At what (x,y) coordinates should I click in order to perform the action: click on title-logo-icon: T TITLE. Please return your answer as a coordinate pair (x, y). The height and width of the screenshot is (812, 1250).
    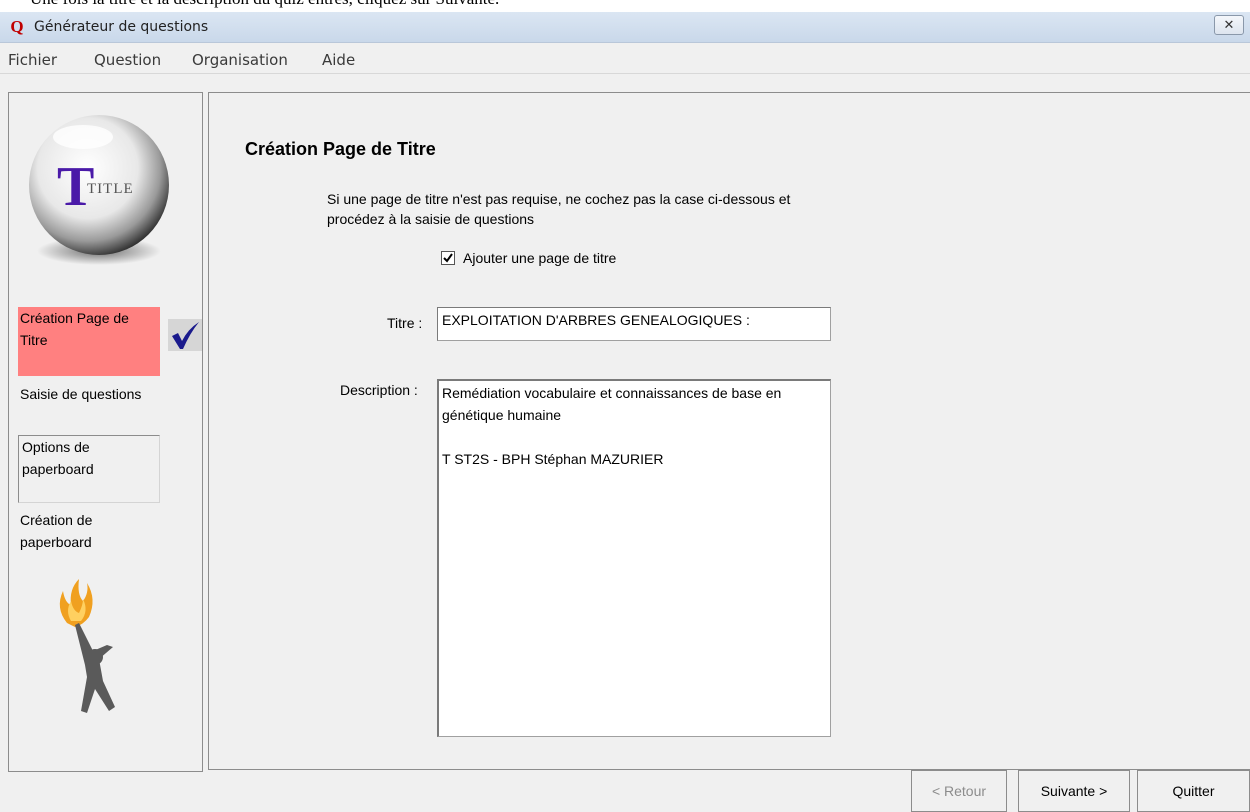
    Looking at the image, I should click on (99, 190).